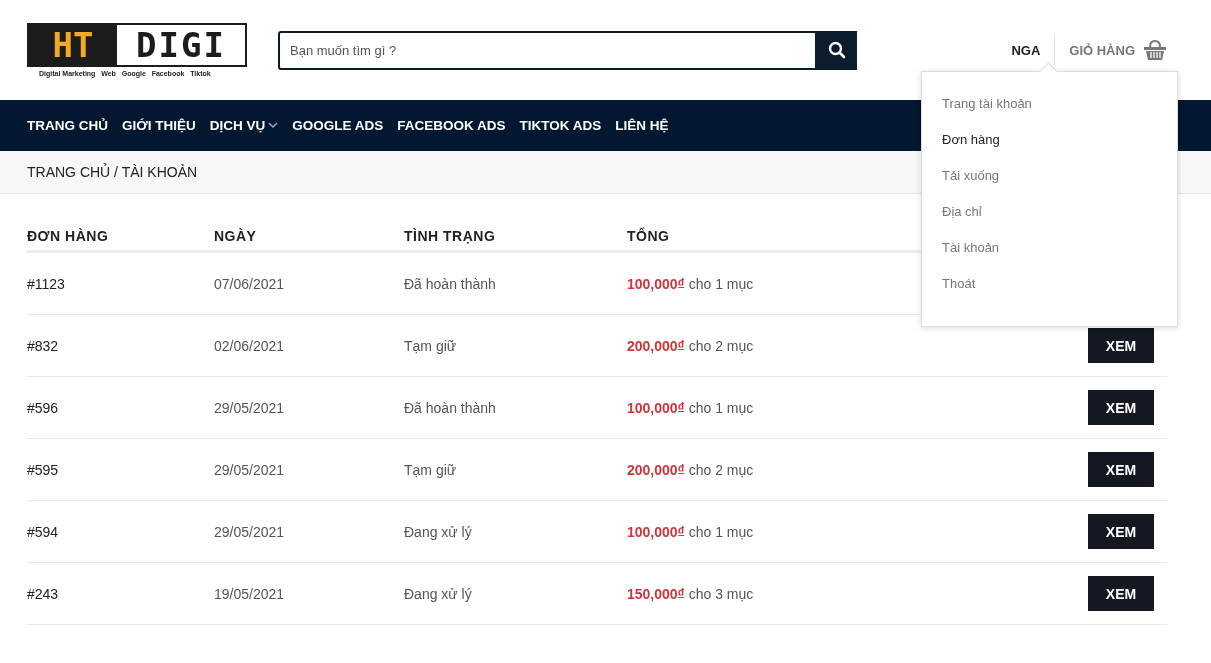  I want to click on breadcrumb: TRANG CHỦ / TÀI KHOẢN, so click(112, 172).